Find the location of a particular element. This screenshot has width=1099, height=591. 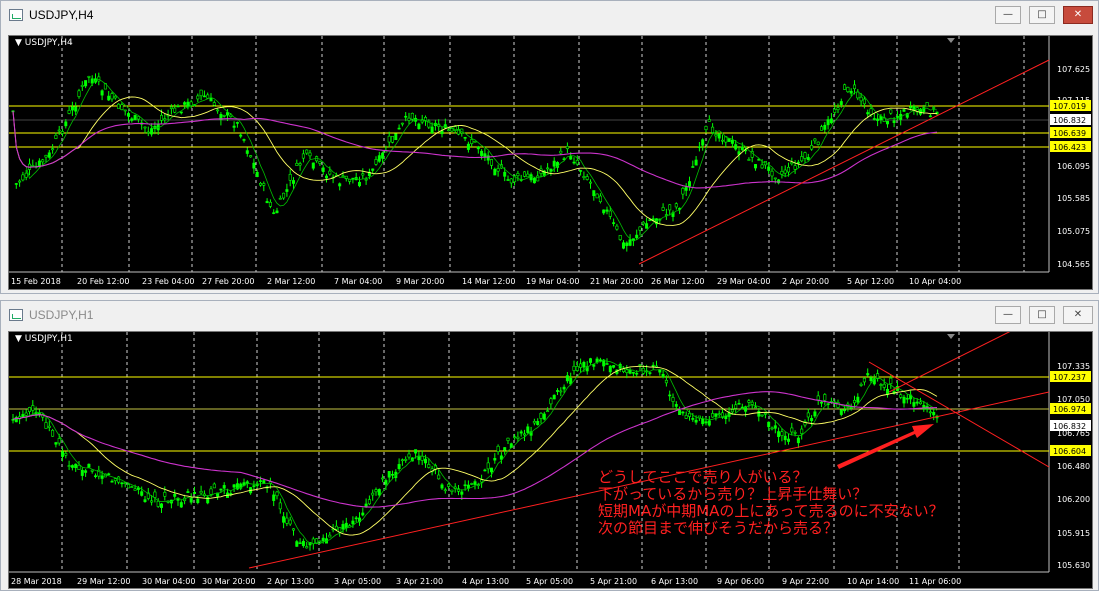

title-bar: USDJPY,H1 — □ ✕ is located at coordinates (549, 315).